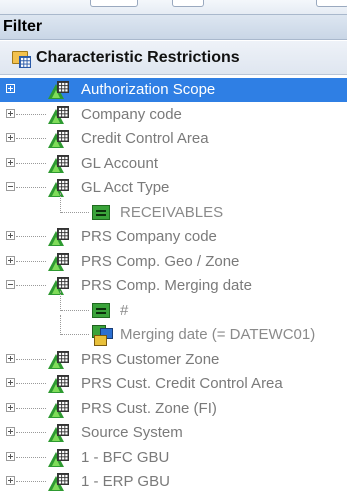 The width and height of the screenshot is (347, 504). I want to click on tree-item: Company code, so click(173, 115).